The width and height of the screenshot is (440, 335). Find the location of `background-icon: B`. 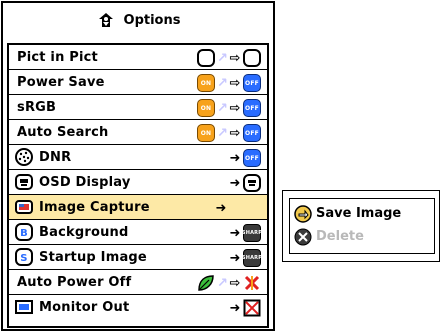

background-icon: B is located at coordinates (24, 232).